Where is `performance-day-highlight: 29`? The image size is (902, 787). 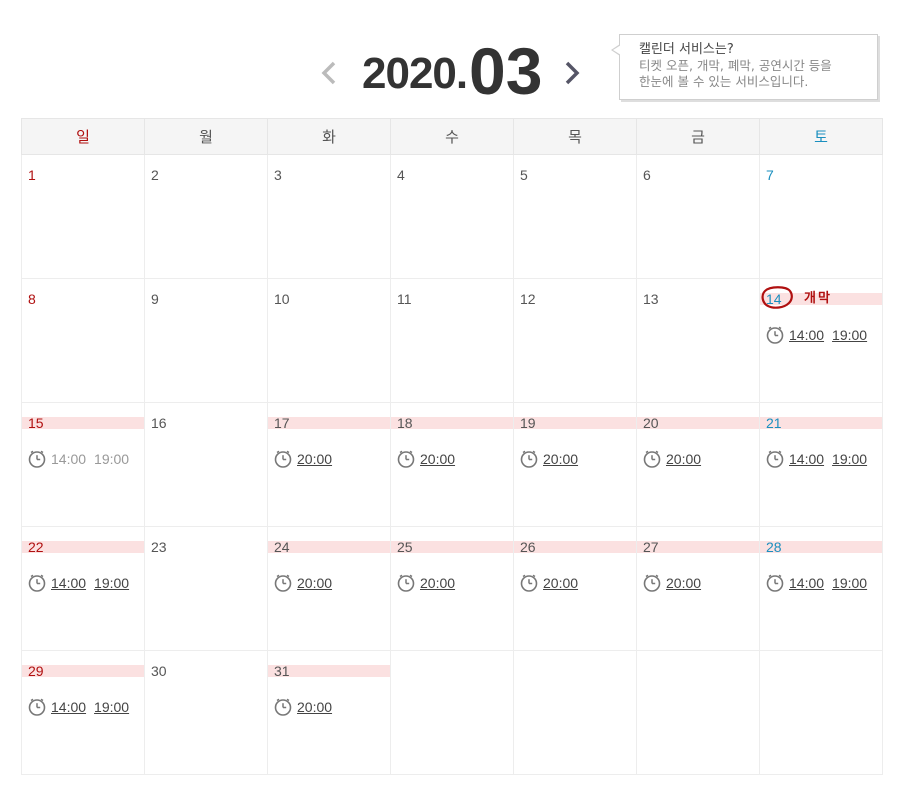 performance-day-highlight: 29 is located at coordinates (83, 671).